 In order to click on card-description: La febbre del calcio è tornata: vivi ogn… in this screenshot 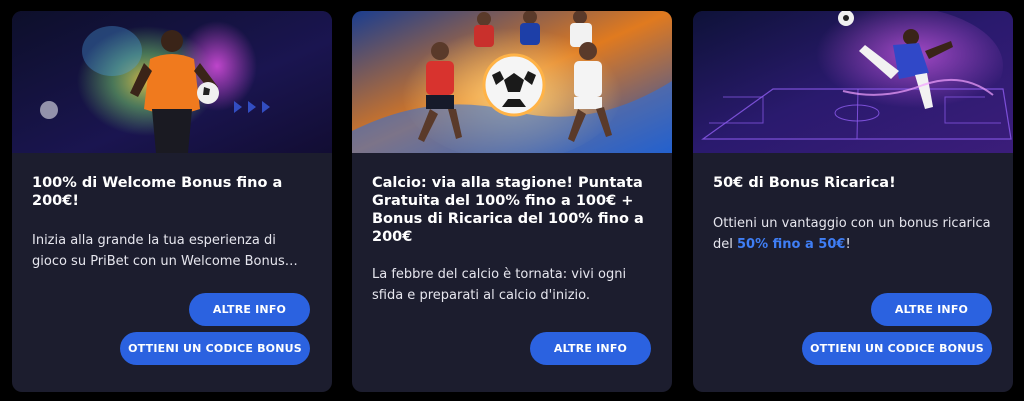, I will do `click(499, 285)`.